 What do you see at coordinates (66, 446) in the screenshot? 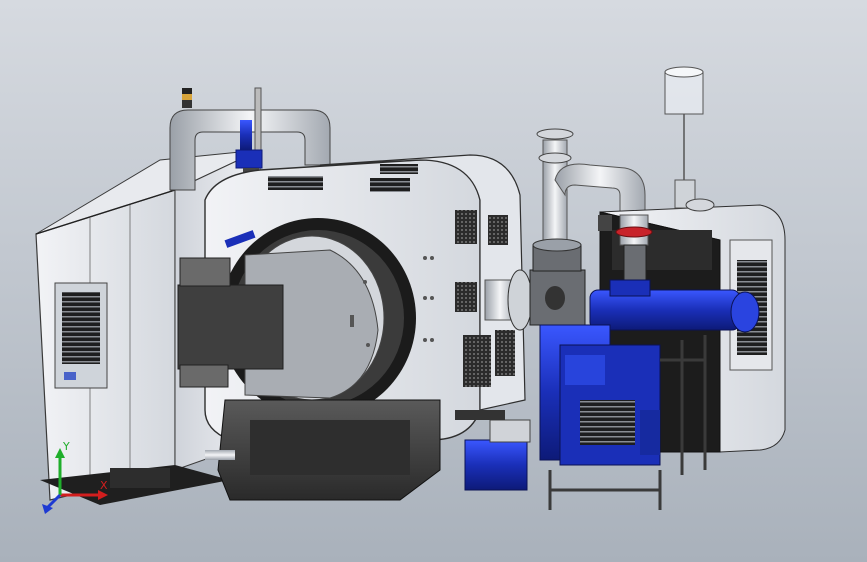
I see `y-axis-label: Y` at bounding box center [66, 446].